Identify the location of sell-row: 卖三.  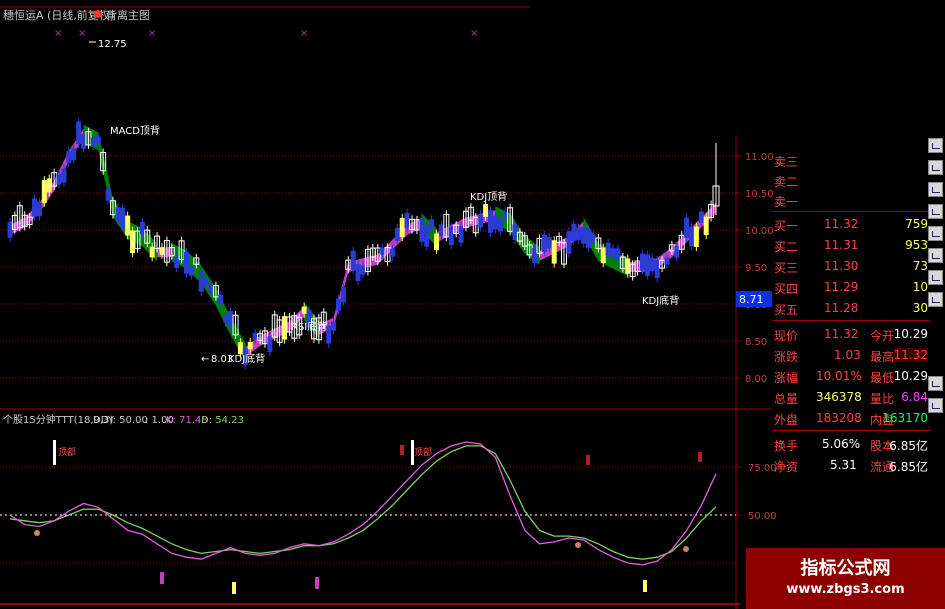
(851, 160).